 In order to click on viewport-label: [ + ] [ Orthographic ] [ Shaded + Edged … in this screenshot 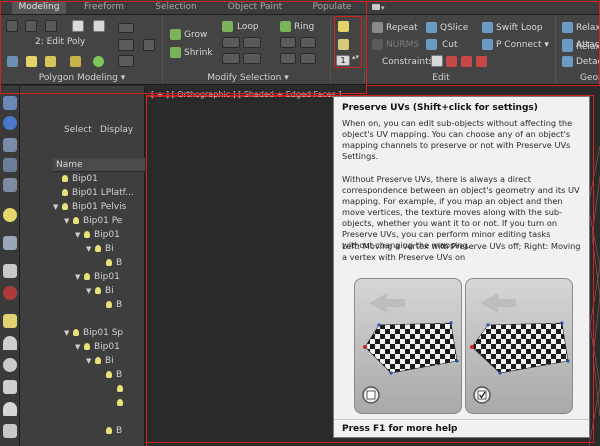, I will do `click(246, 94)`.